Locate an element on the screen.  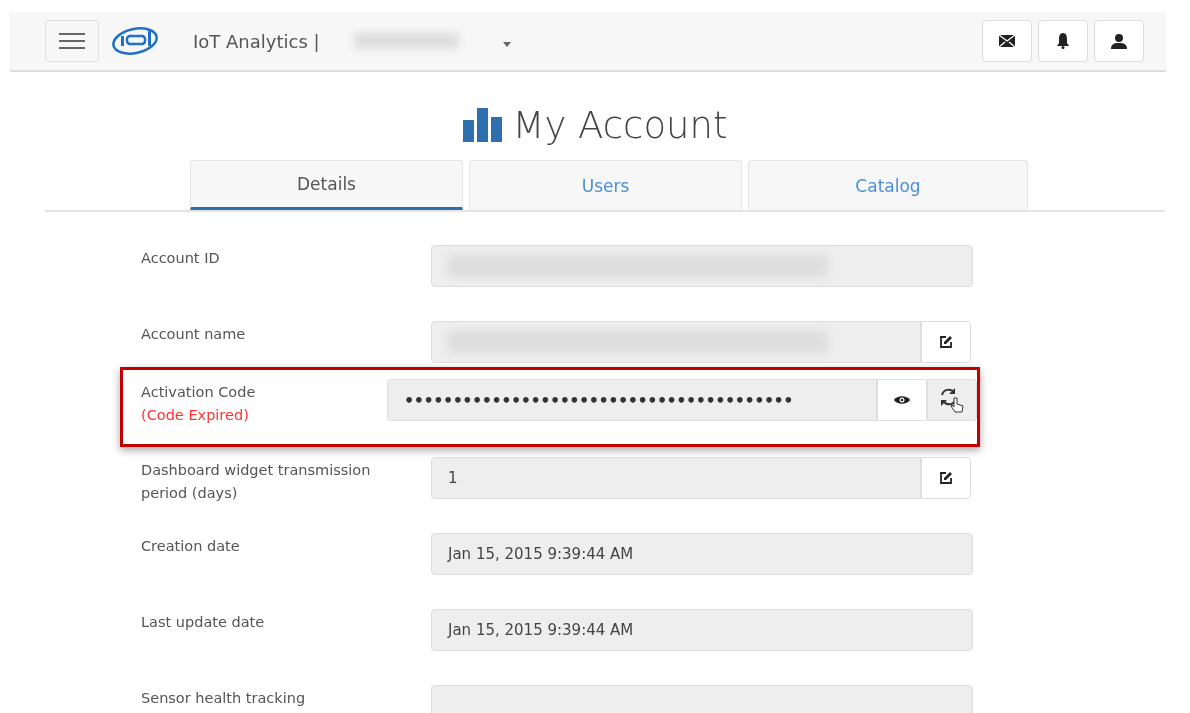
messages-button is located at coordinates (1007, 41).